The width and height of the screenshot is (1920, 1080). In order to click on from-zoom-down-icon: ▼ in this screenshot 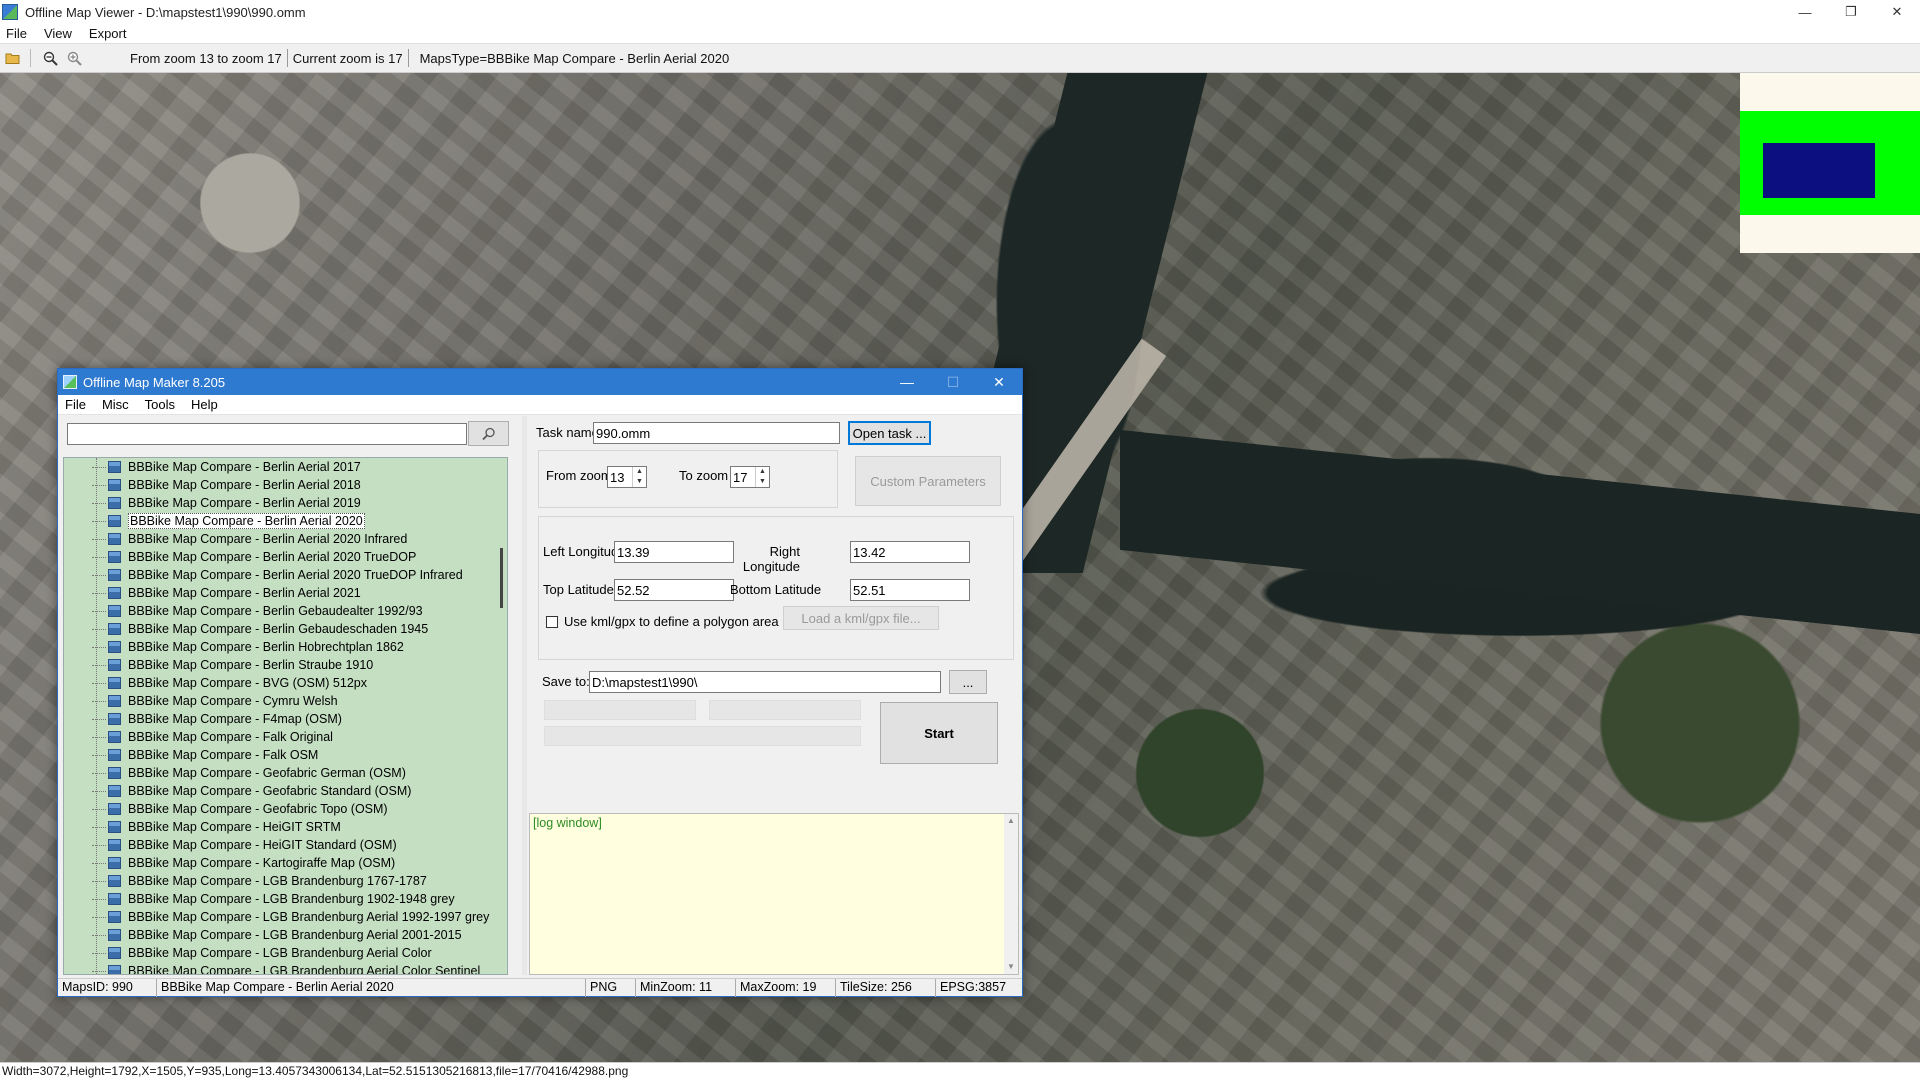, I will do `click(639, 482)`.